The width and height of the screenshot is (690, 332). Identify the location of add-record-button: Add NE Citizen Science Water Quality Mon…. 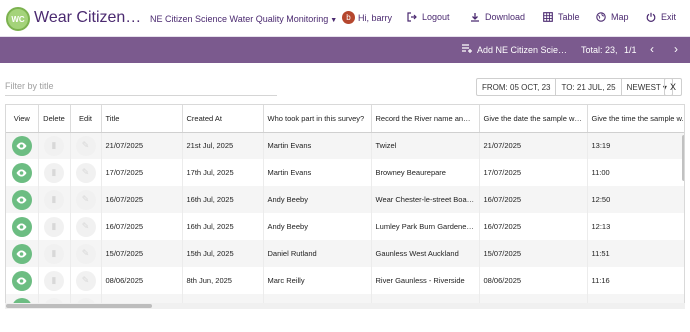
(517, 49).